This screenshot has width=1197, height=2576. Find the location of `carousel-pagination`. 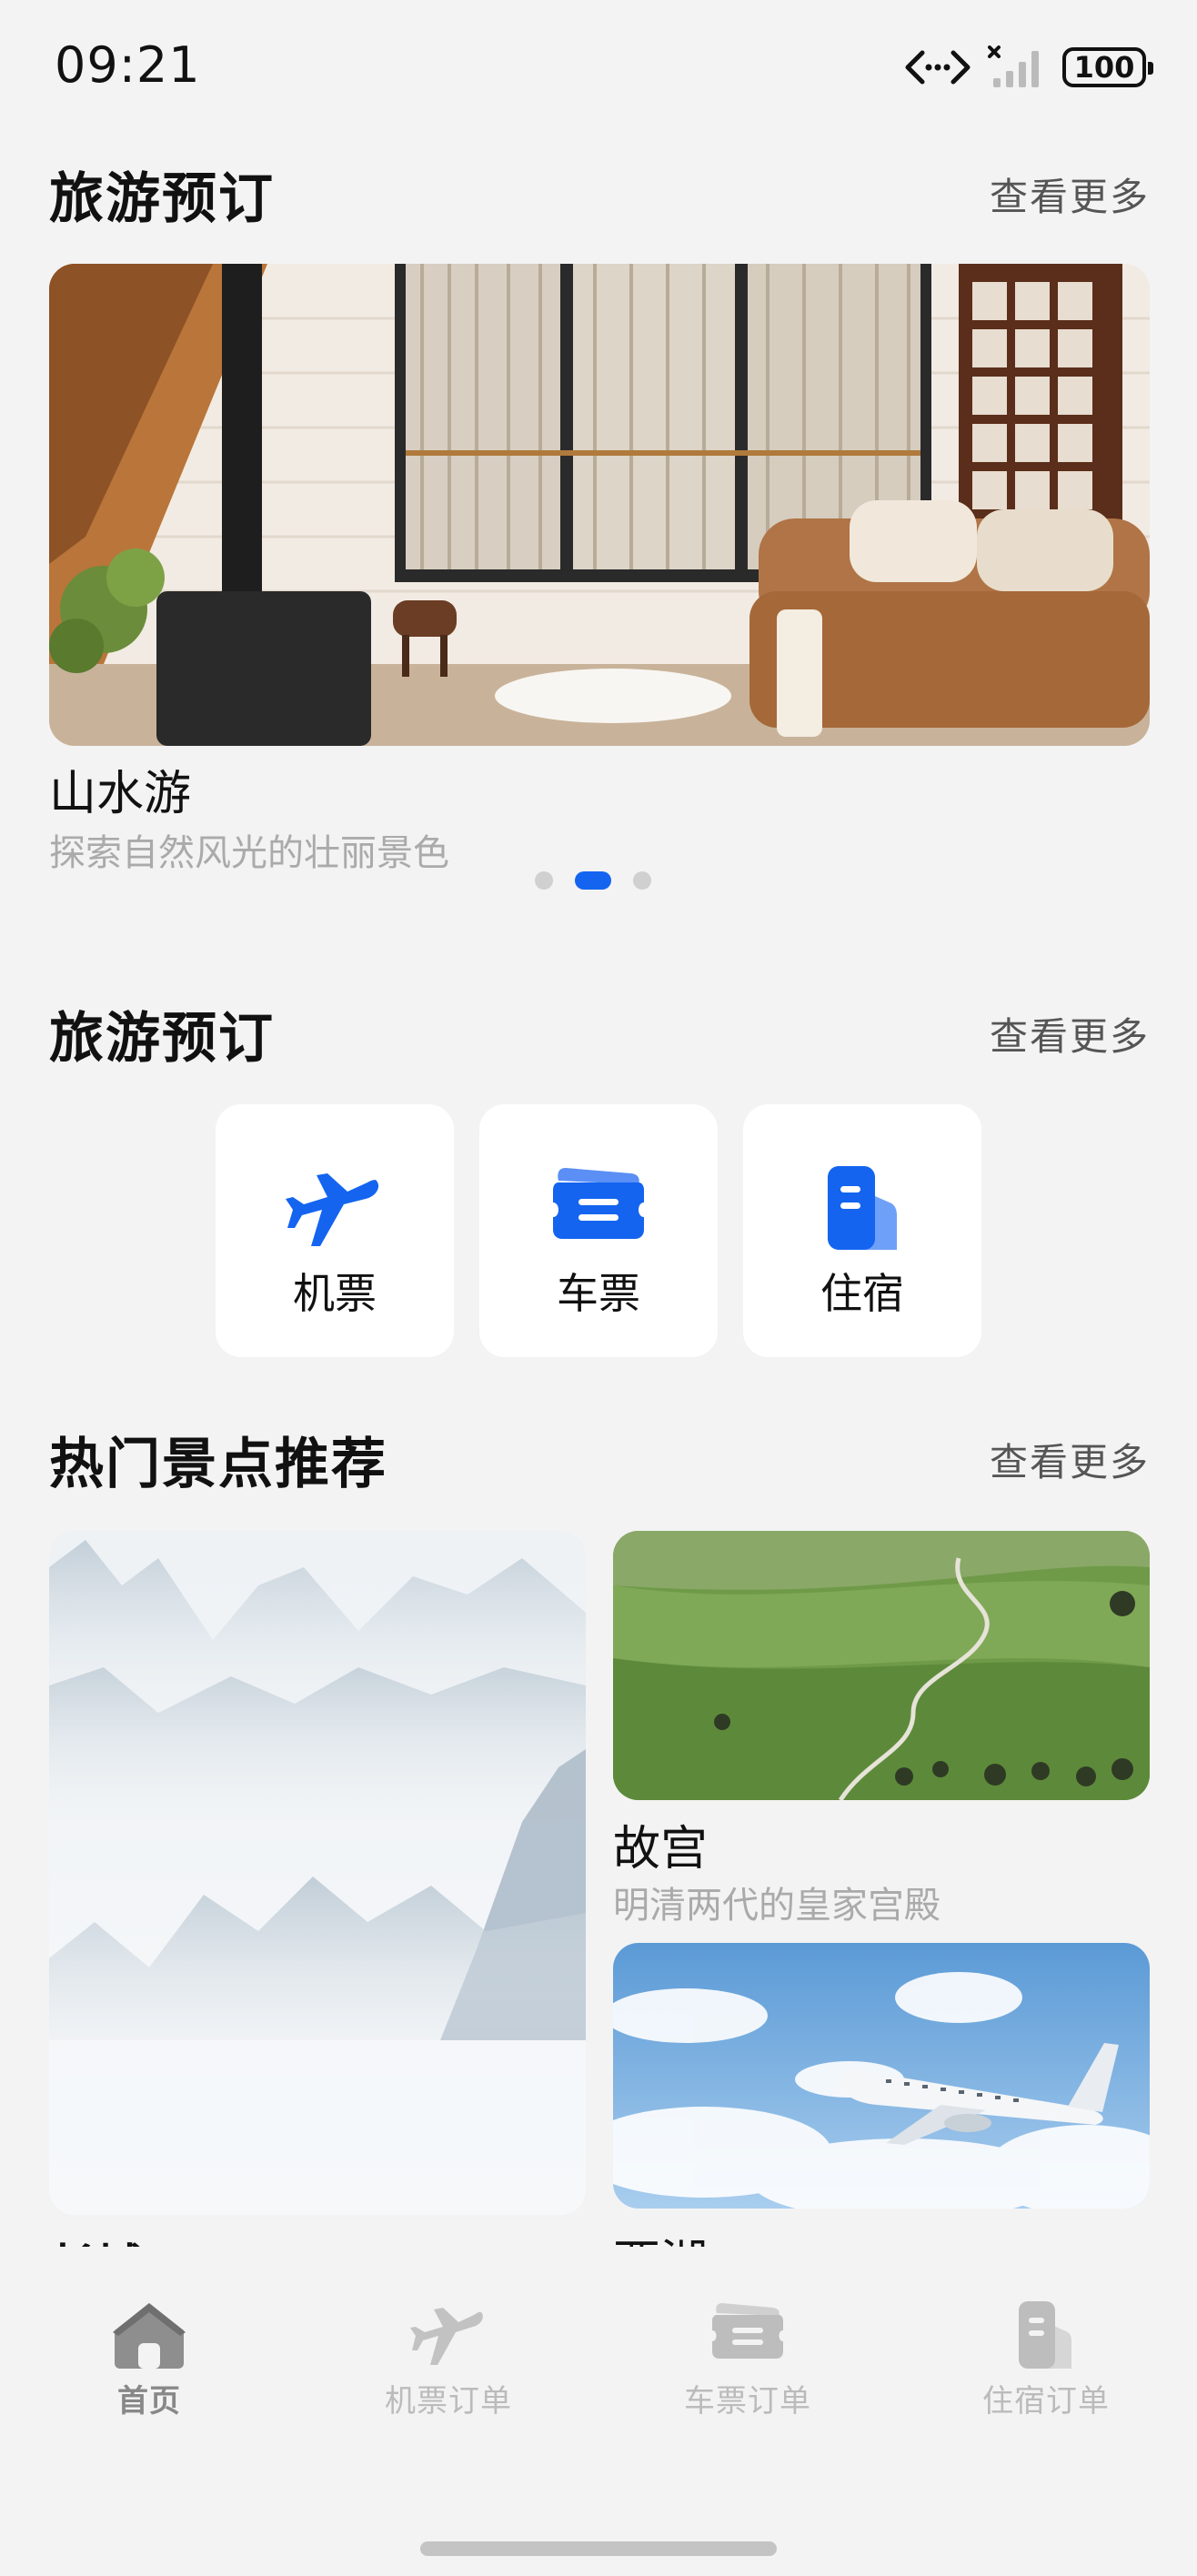

carousel-pagination is located at coordinates (593, 880).